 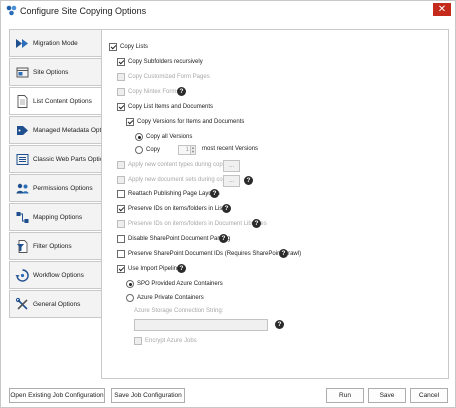 I want to click on copy-subfolders-checkbox: Copy Subfolders recursively, so click(x=160, y=62).